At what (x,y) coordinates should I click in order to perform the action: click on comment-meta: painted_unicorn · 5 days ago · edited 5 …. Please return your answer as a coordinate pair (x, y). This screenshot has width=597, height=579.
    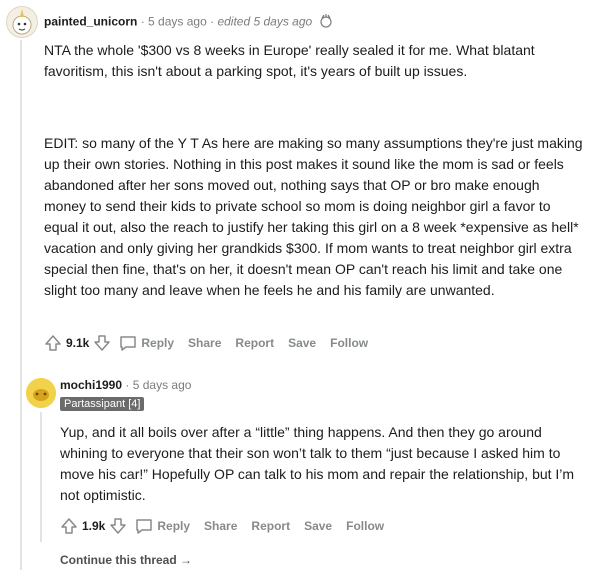
    Looking at the image, I should click on (189, 22).